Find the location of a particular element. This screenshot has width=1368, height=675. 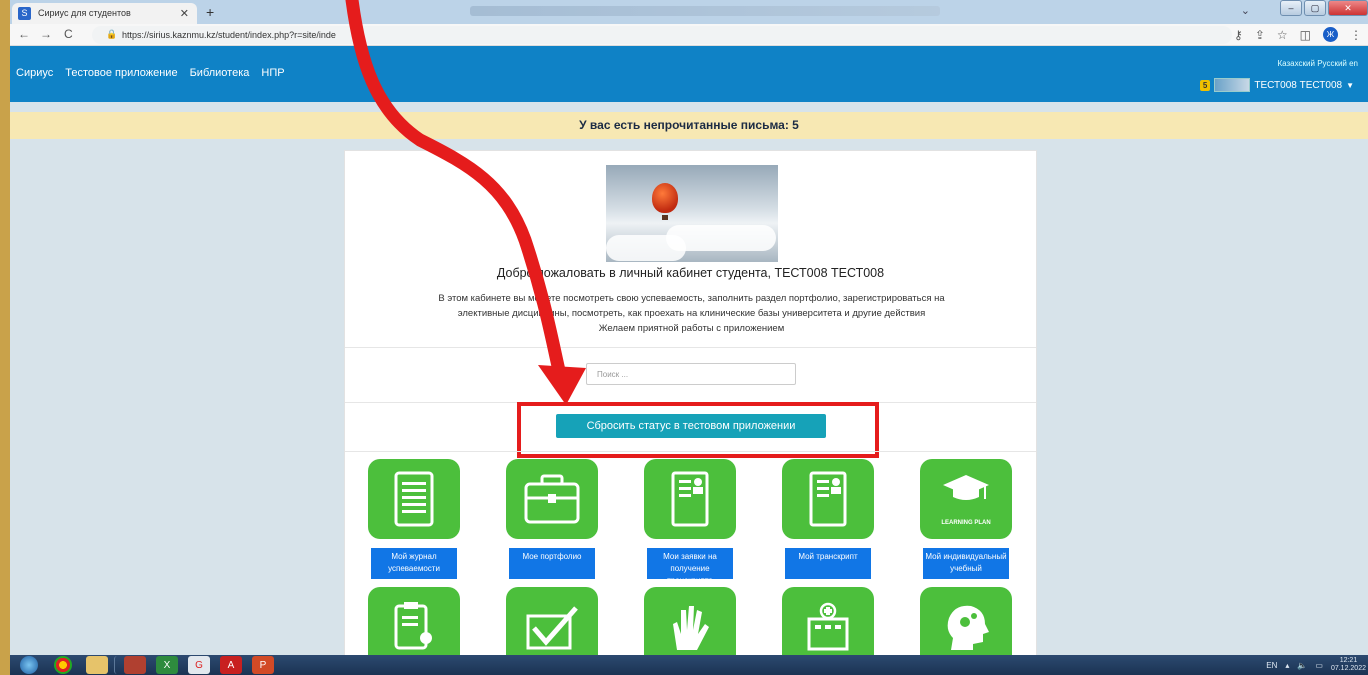

close-window-icon: ✕ is located at coordinates (1348, 8).